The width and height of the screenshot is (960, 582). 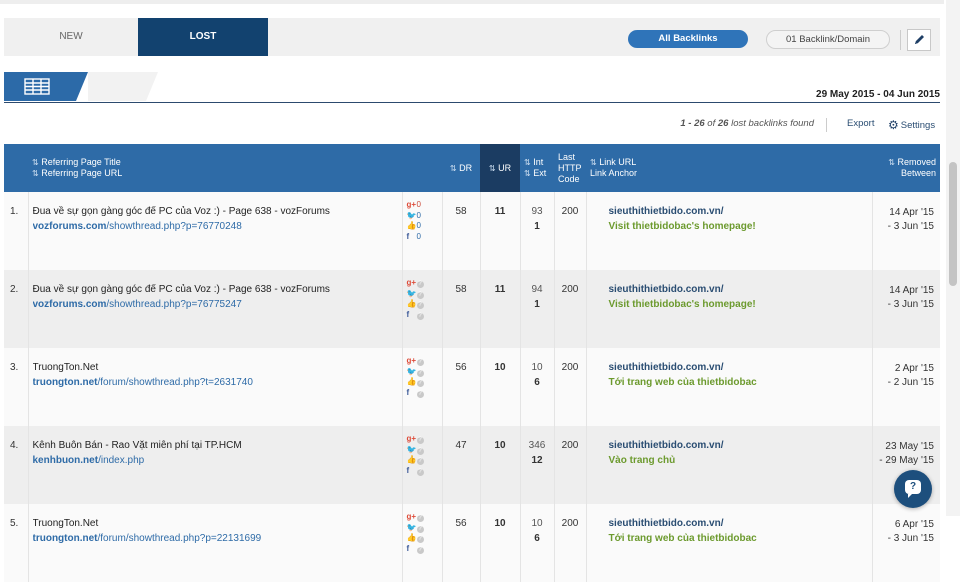 I want to click on int-value: 93, so click(x=537, y=211).